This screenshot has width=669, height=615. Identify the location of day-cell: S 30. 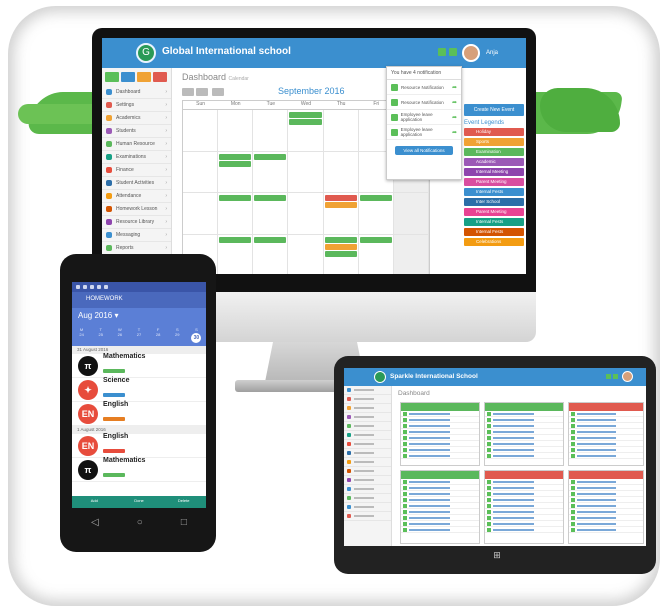
(196, 335).